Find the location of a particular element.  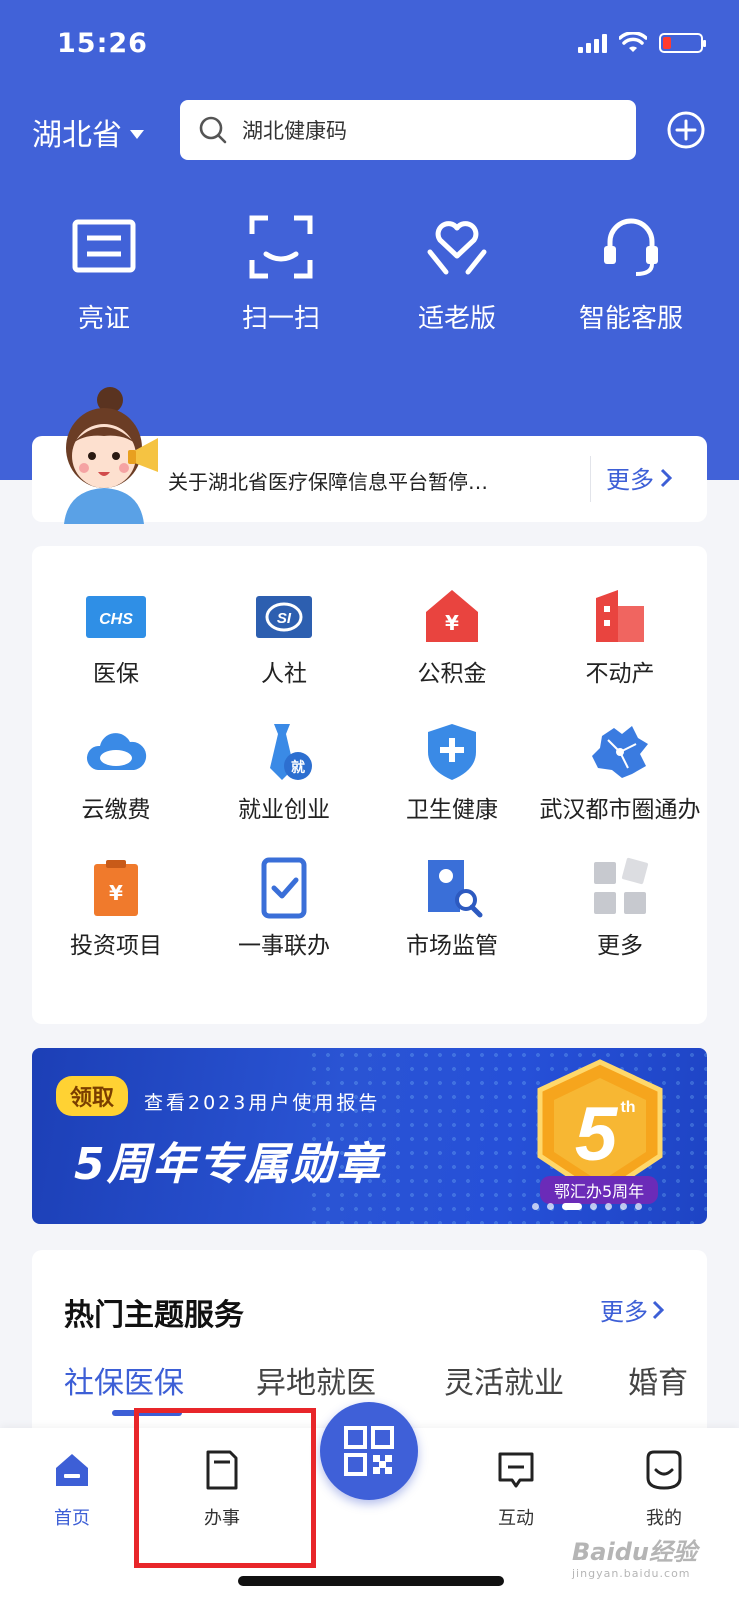

quick-actions: 亮证 扫一扫 适老版 智能客服 is located at coordinates (369, 273).